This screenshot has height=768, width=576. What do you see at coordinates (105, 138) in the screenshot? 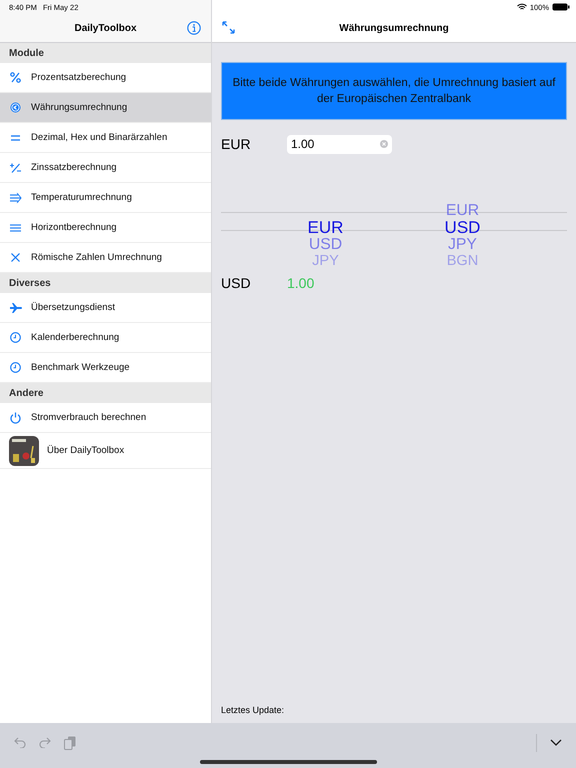
I see `sidebar-item: Dezimal, Hex und Binarärzahlen` at bounding box center [105, 138].